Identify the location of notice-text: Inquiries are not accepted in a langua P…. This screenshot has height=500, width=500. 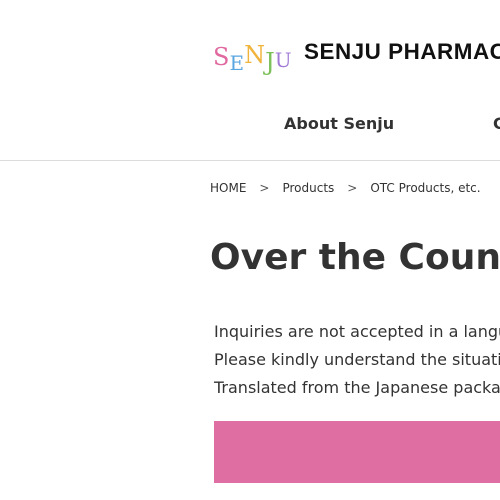
(357, 360).